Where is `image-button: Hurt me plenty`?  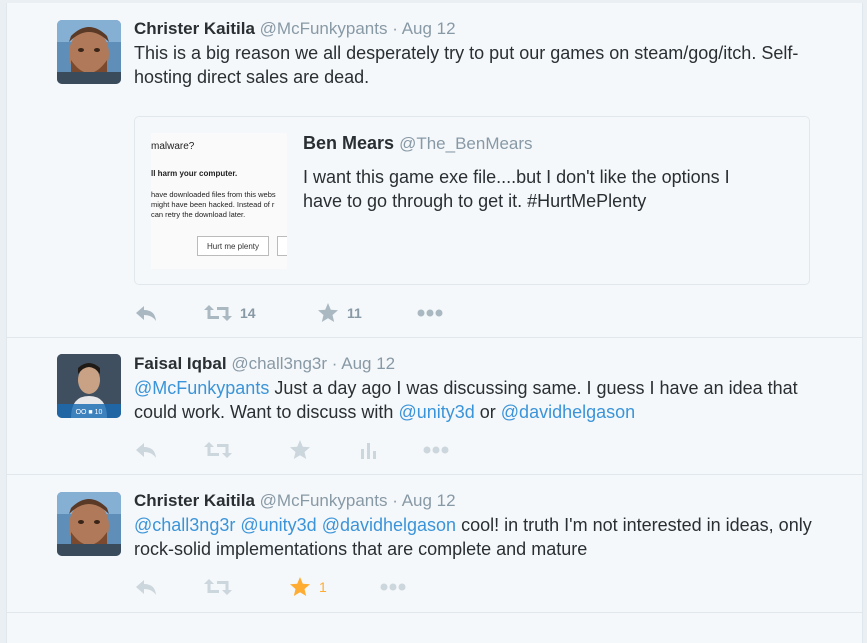 image-button: Hurt me plenty is located at coordinates (233, 246).